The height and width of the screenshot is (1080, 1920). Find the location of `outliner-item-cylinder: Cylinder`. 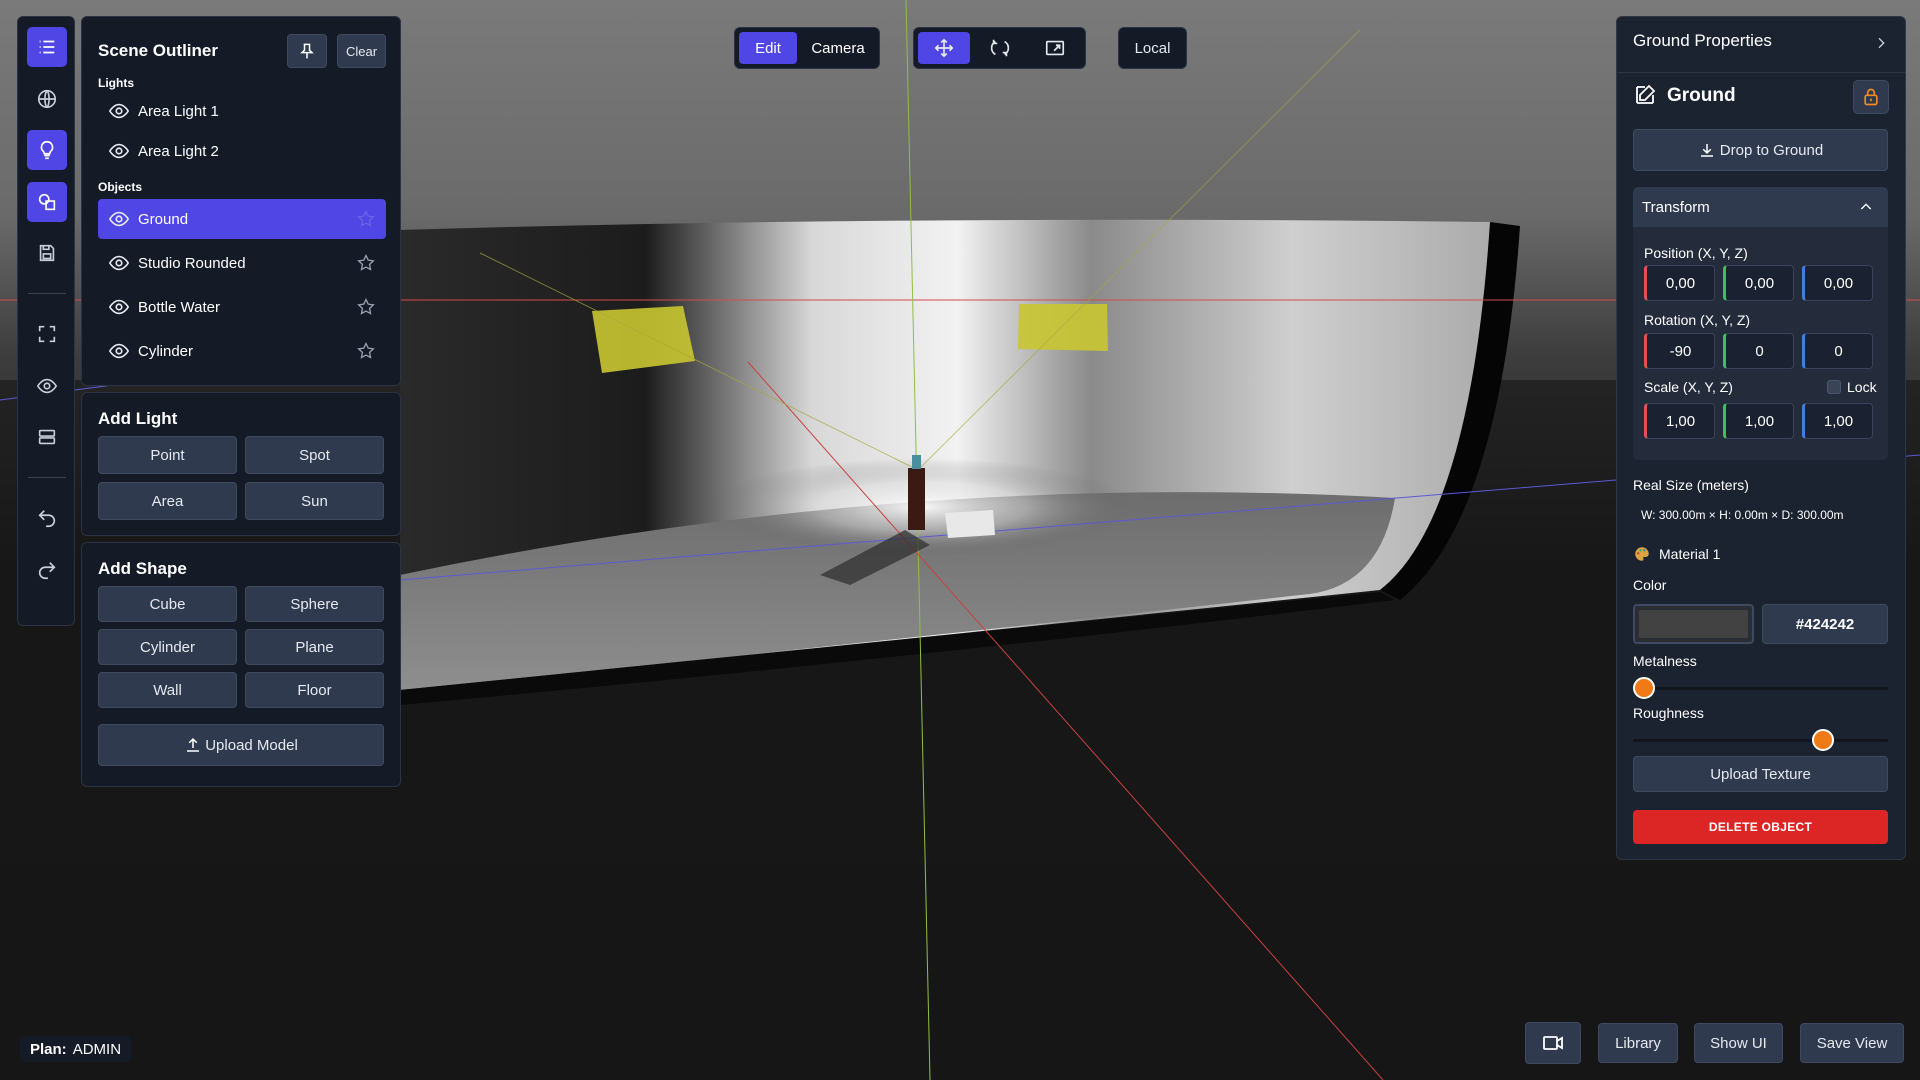

outliner-item-cylinder: Cylinder is located at coordinates (242, 351).